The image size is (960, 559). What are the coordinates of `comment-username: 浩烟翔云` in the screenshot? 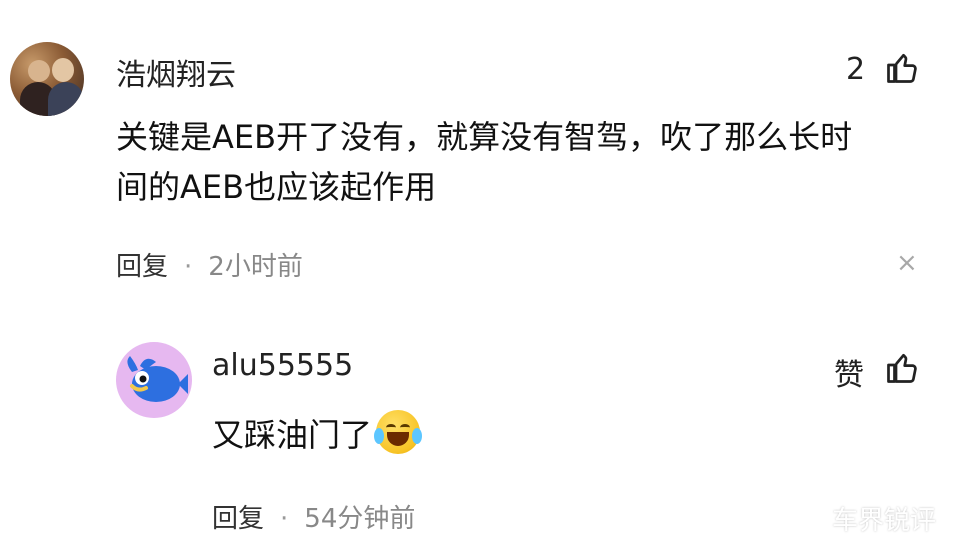 It's located at (176, 72).